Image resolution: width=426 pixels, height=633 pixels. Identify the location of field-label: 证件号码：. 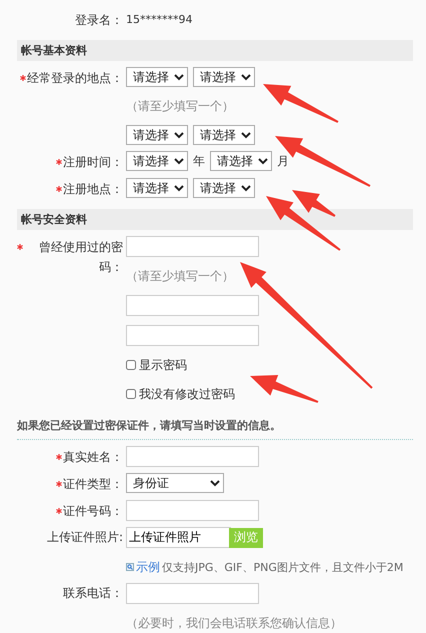
(93, 511).